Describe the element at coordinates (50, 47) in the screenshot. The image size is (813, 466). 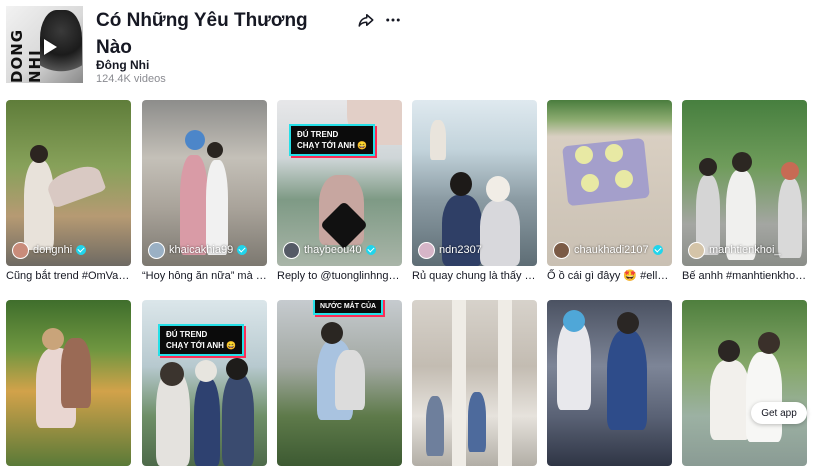
I see `play-icon` at that location.